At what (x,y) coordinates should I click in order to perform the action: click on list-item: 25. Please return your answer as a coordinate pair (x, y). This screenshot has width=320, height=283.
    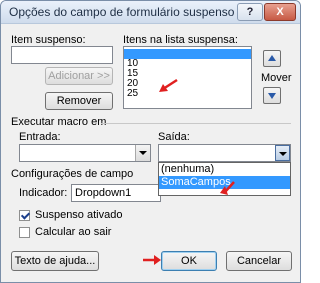
    Looking at the image, I should click on (187, 94).